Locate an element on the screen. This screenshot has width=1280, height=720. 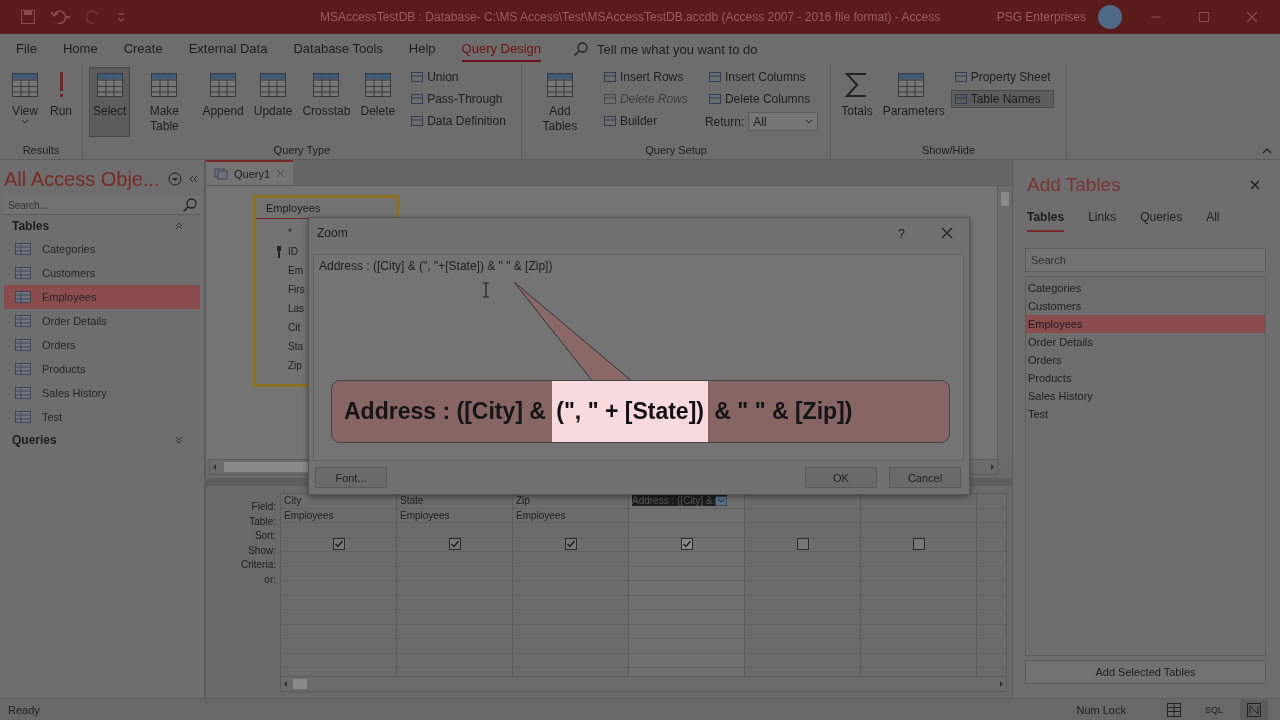
ribbon-button: Update is located at coordinates (273, 102).